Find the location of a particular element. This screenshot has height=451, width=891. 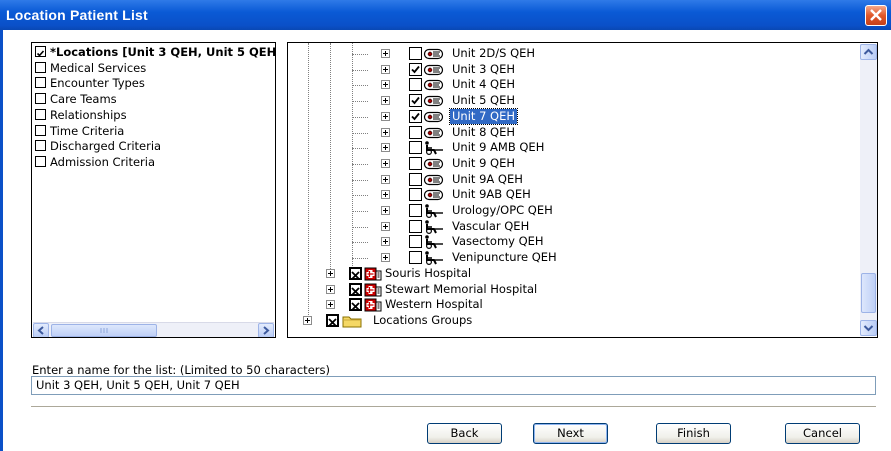

finish-button: Finish is located at coordinates (693, 433).